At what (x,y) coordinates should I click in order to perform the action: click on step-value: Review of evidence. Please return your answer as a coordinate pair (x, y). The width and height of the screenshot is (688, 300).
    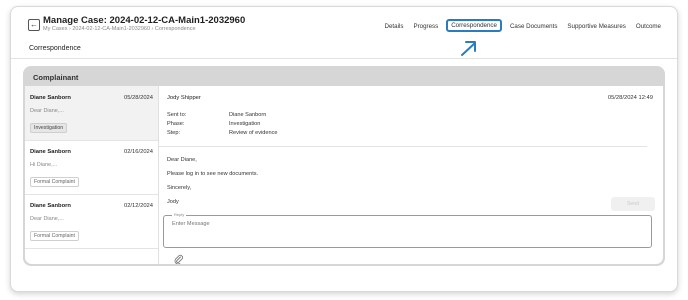
    Looking at the image, I should click on (253, 133).